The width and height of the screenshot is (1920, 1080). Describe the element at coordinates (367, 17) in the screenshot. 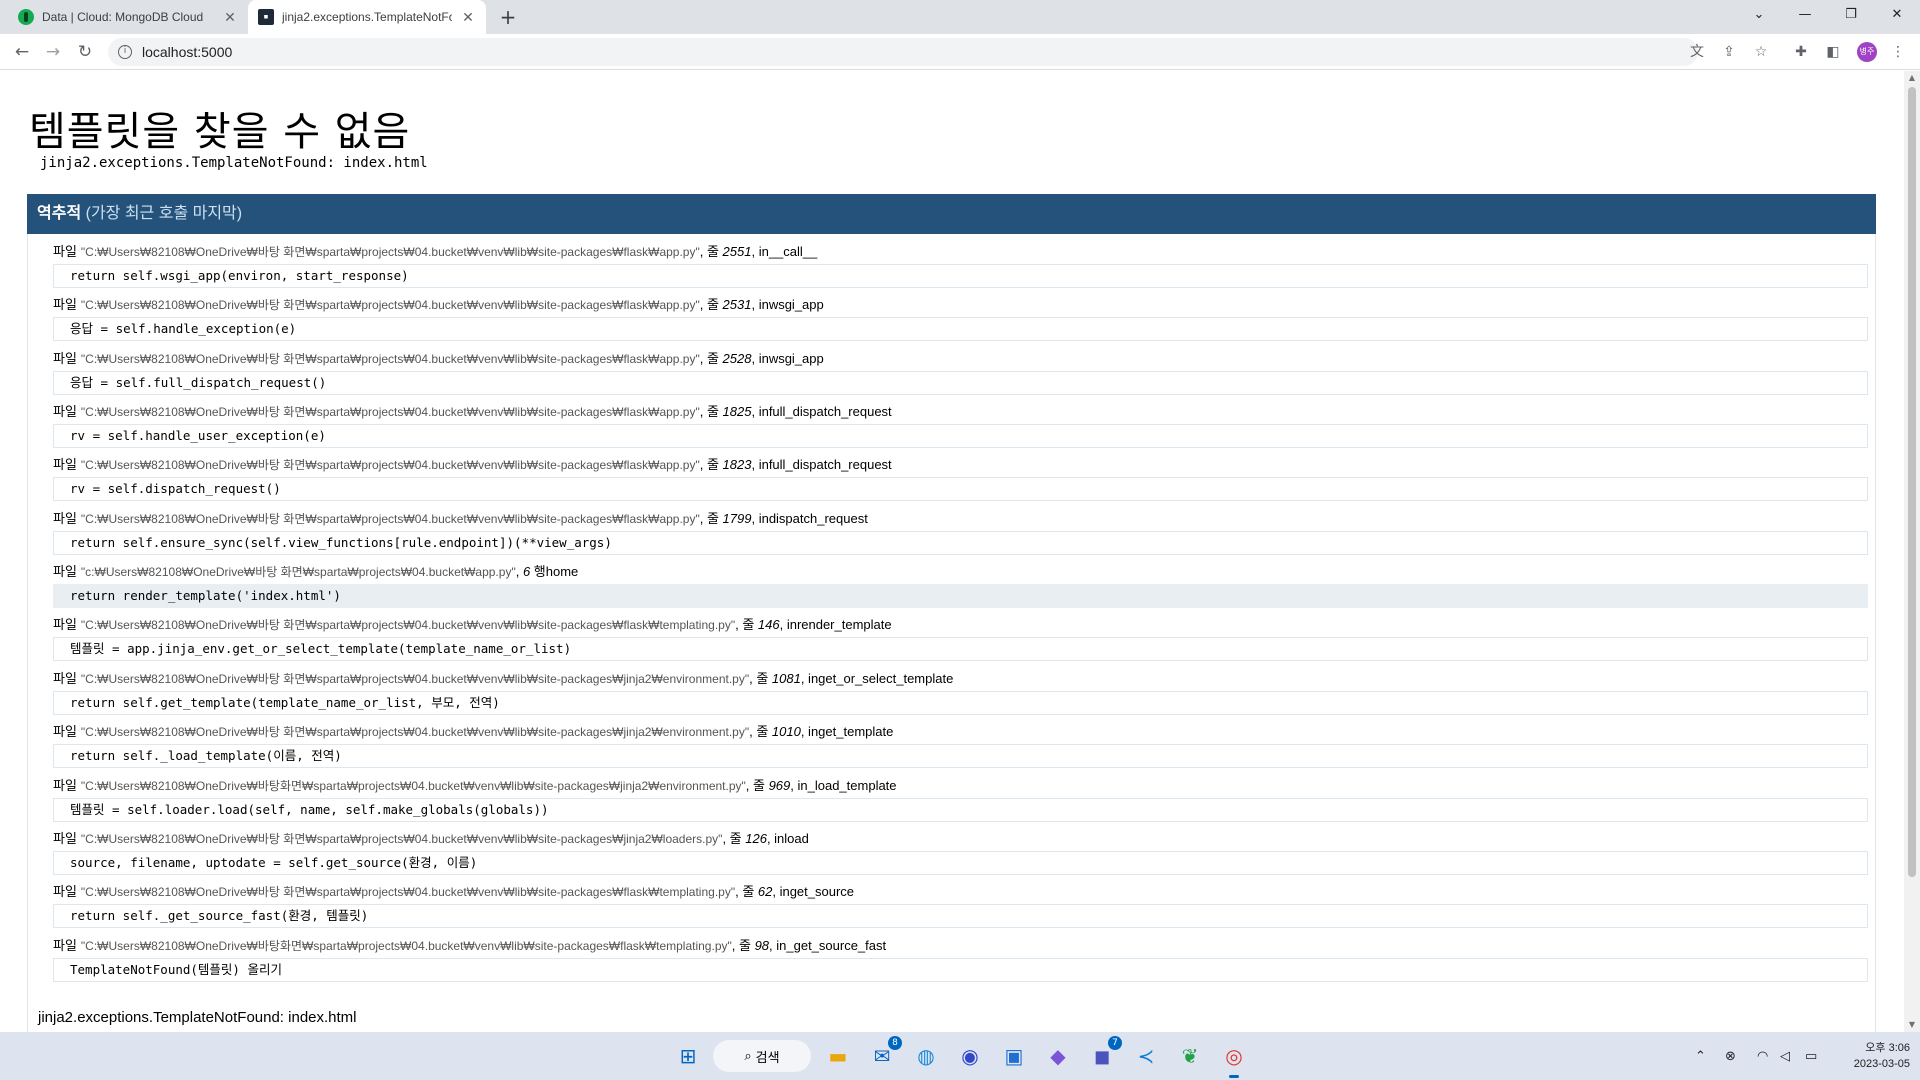

I see `tab-jinja-error: ▪ jinja2.exceptions.TemplateNotFo ✕` at that location.